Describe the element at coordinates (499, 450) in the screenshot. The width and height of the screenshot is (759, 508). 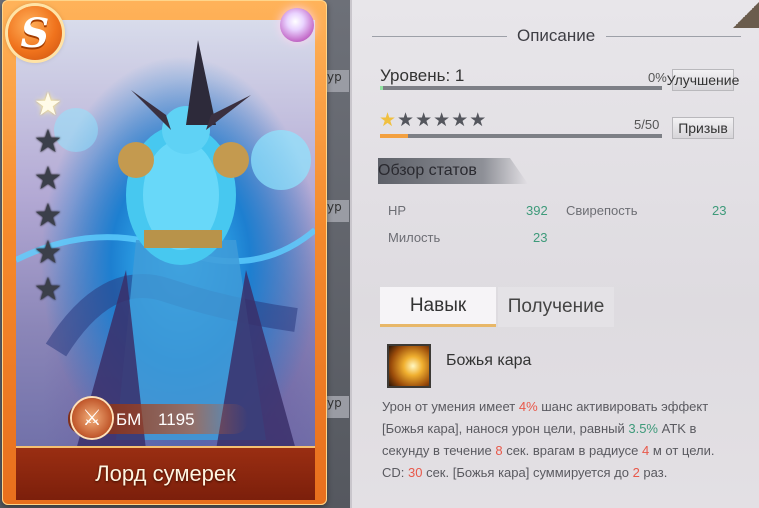
I see `desc-value: 8` at that location.